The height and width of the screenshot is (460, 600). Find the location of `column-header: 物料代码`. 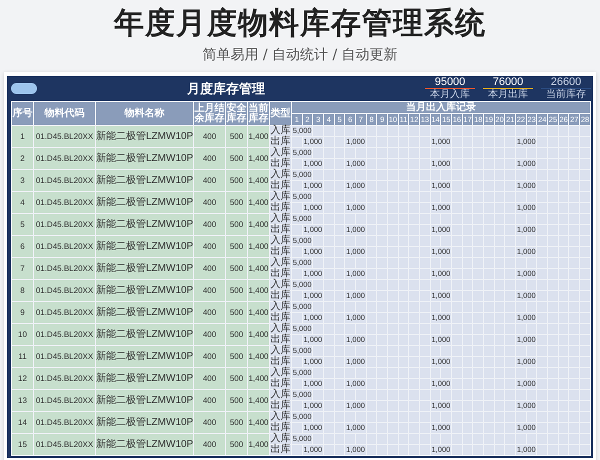

column-header: 物料代码 is located at coordinates (65, 114).